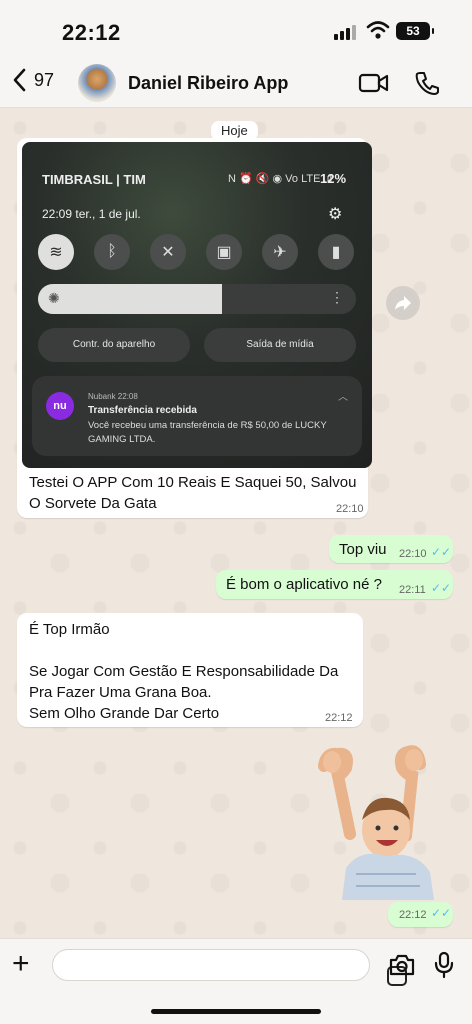 This screenshot has height=1024, width=472. I want to click on battery-icon: 53, so click(415, 31).